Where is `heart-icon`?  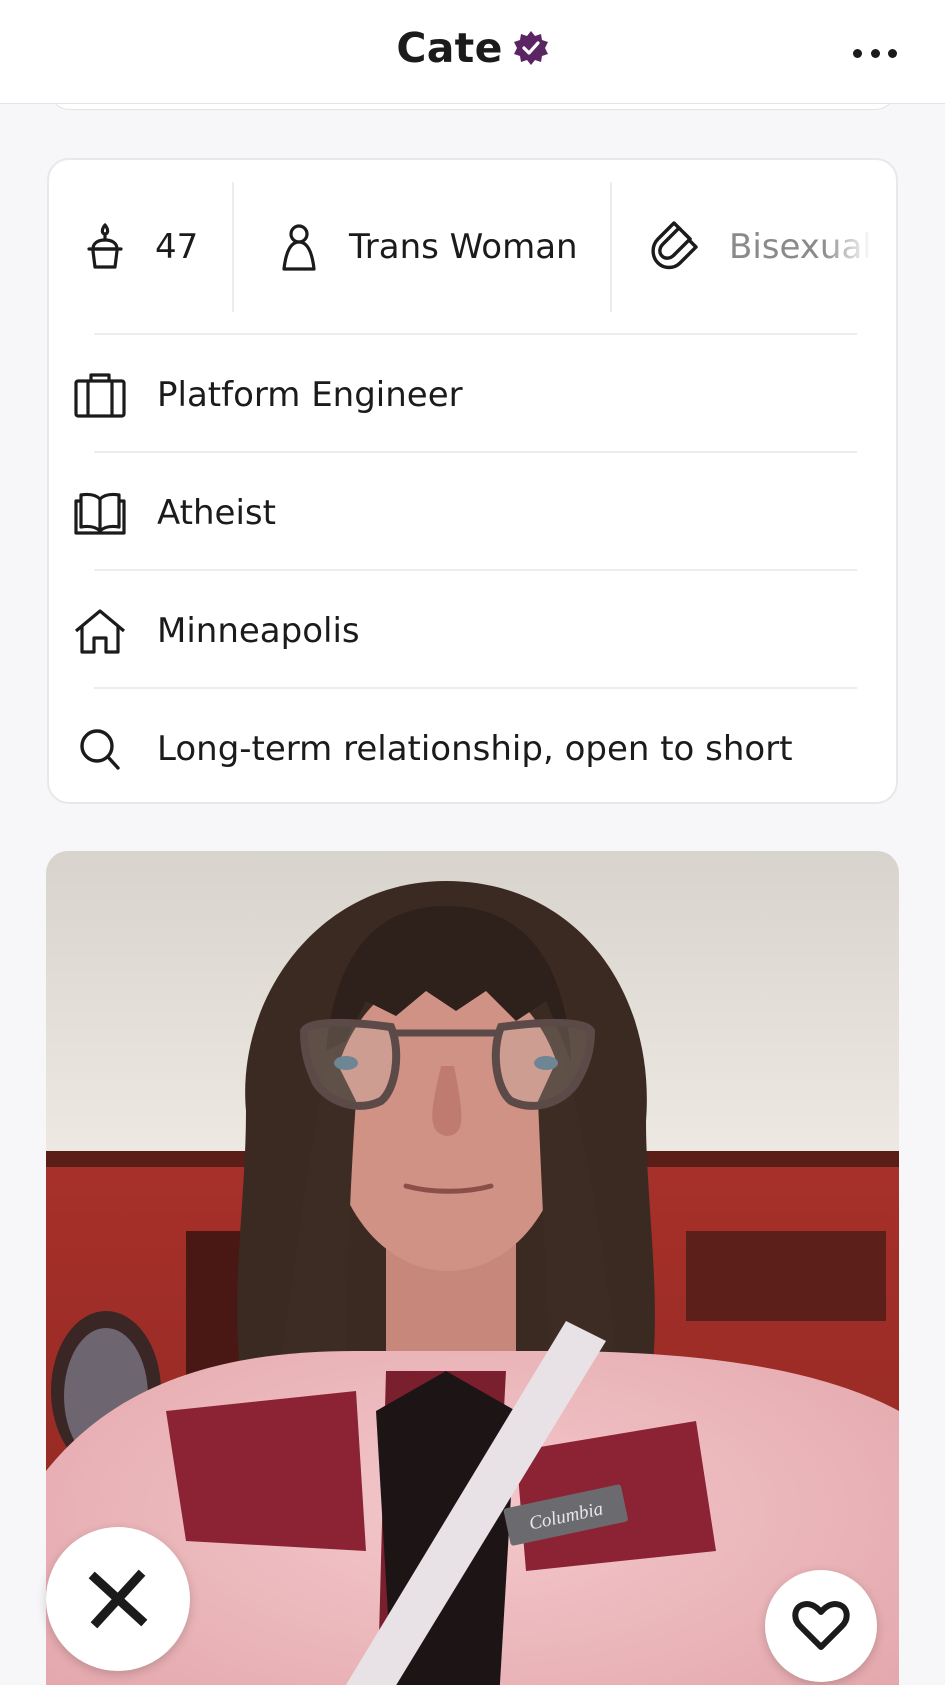
heart-icon is located at coordinates (821, 1625).